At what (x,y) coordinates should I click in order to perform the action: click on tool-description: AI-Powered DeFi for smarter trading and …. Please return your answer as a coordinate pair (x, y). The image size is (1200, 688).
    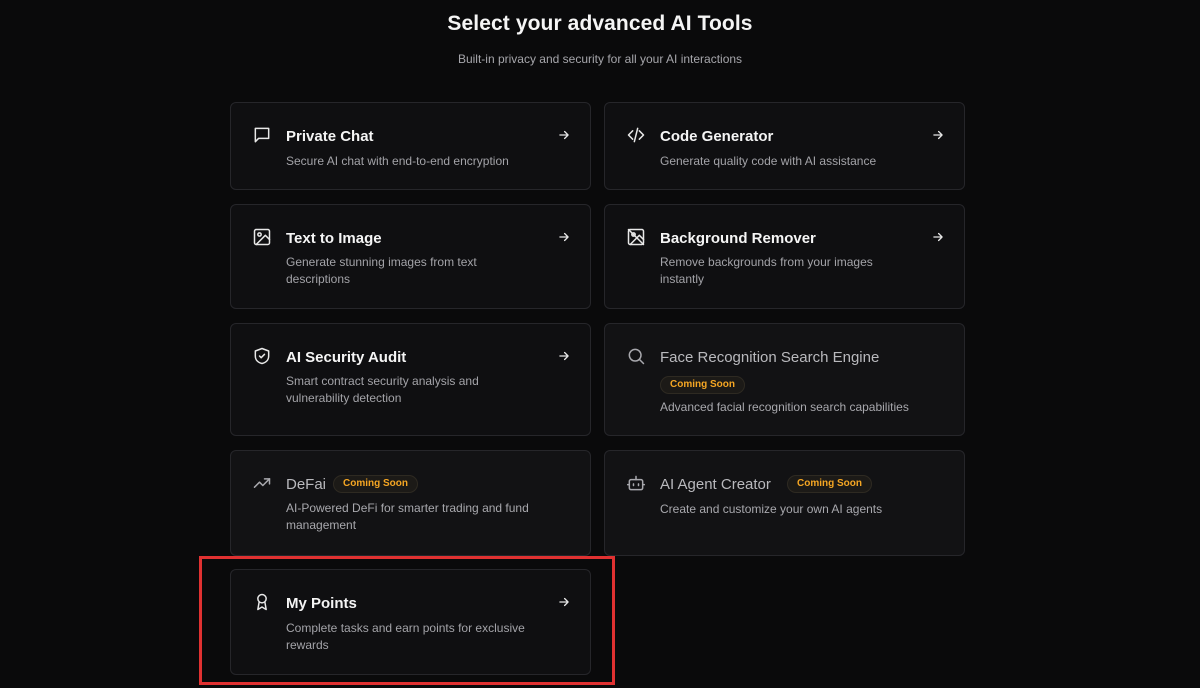
    Looking at the image, I should click on (407, 516).